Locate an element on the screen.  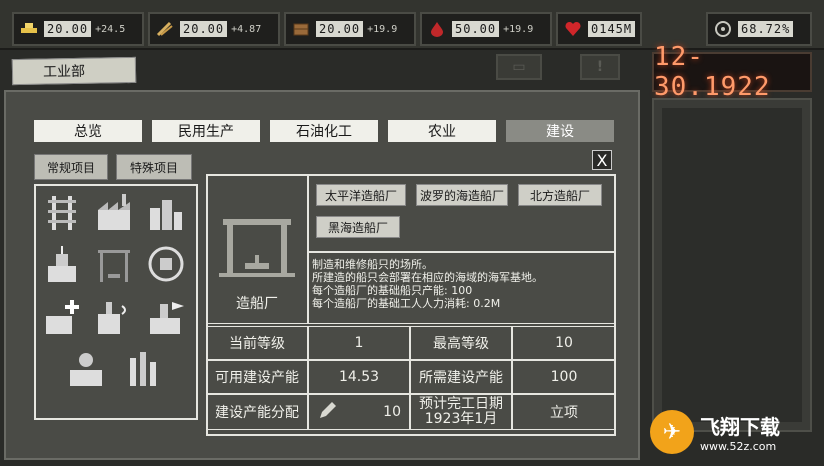
pencil-icon is located at coordinates (328, 412).